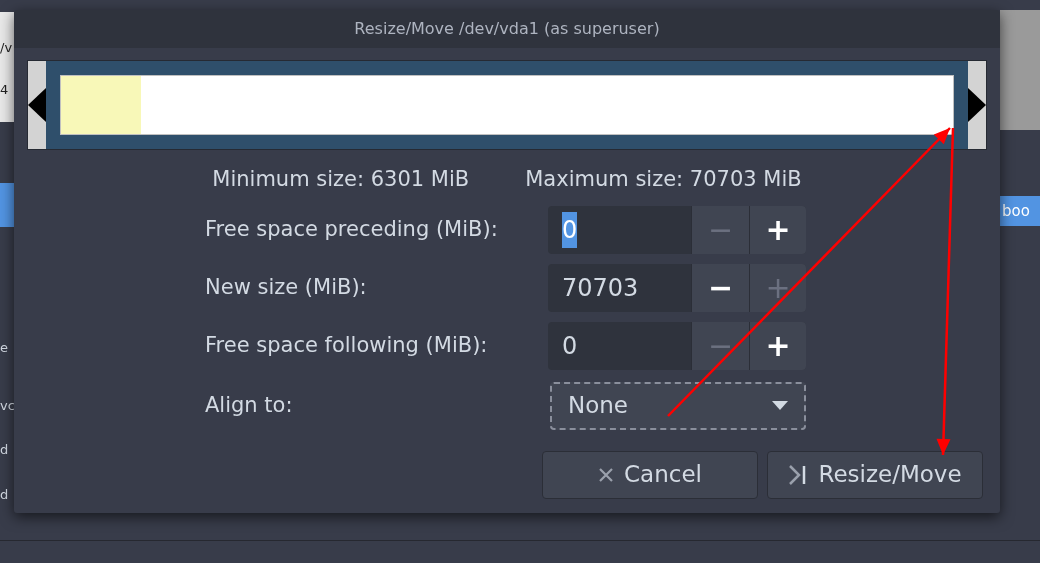 Image resolution: width=1040 pixels, height=563 pixels. What do you see at coordinates (663, 179) in the screenshot?
I see `maximum-size-text: Maximum size: 70703 MiB` at bounding box center [663, 179].